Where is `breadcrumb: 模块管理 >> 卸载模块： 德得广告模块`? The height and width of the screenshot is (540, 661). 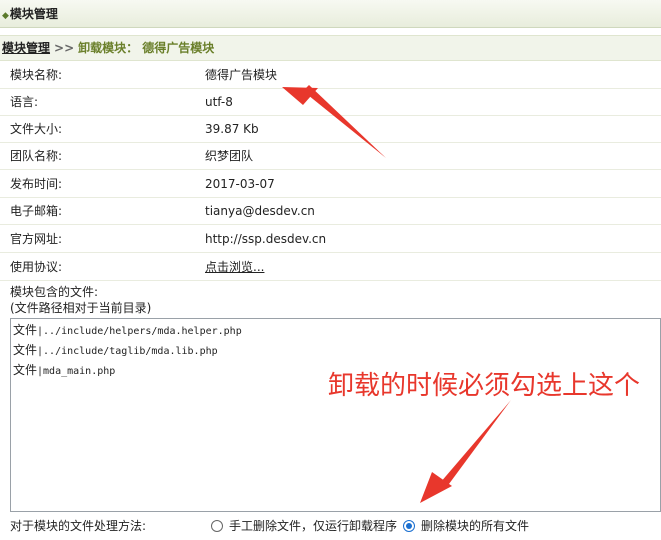 breadcrumb: 模块管理 >> 卸载模块： 德得广告模块 is located at coordinates (330, 48).